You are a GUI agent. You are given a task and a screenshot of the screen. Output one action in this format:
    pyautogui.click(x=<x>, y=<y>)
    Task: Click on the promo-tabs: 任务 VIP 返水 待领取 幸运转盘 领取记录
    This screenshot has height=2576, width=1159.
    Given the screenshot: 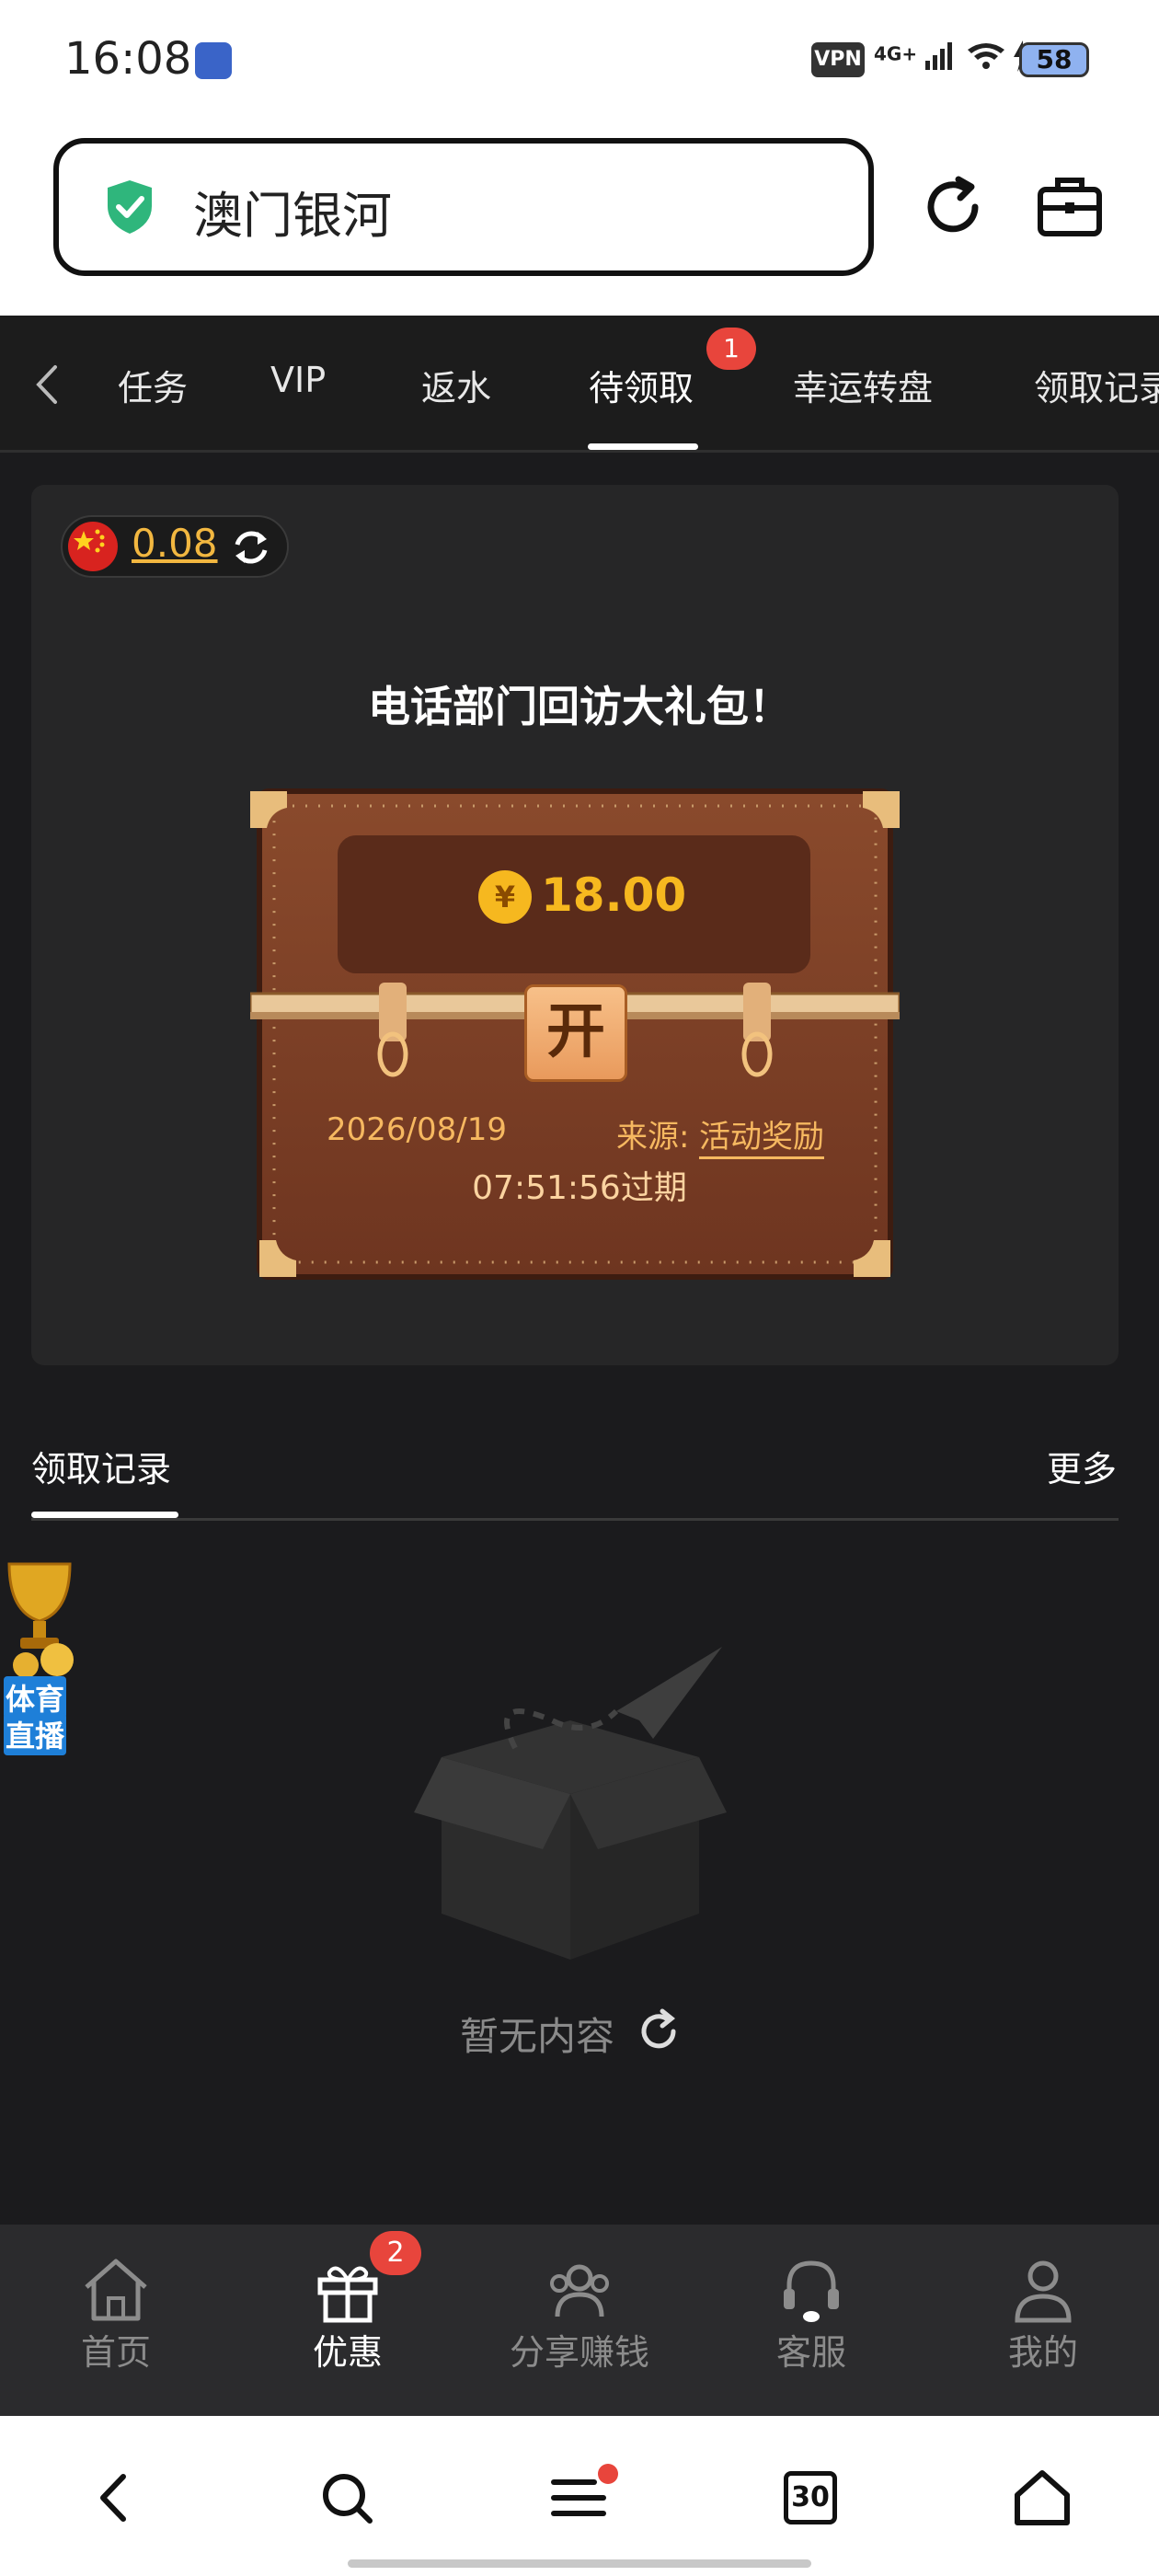 What is the action you would take?
    pyautogui.click(x=579, y=384)
    